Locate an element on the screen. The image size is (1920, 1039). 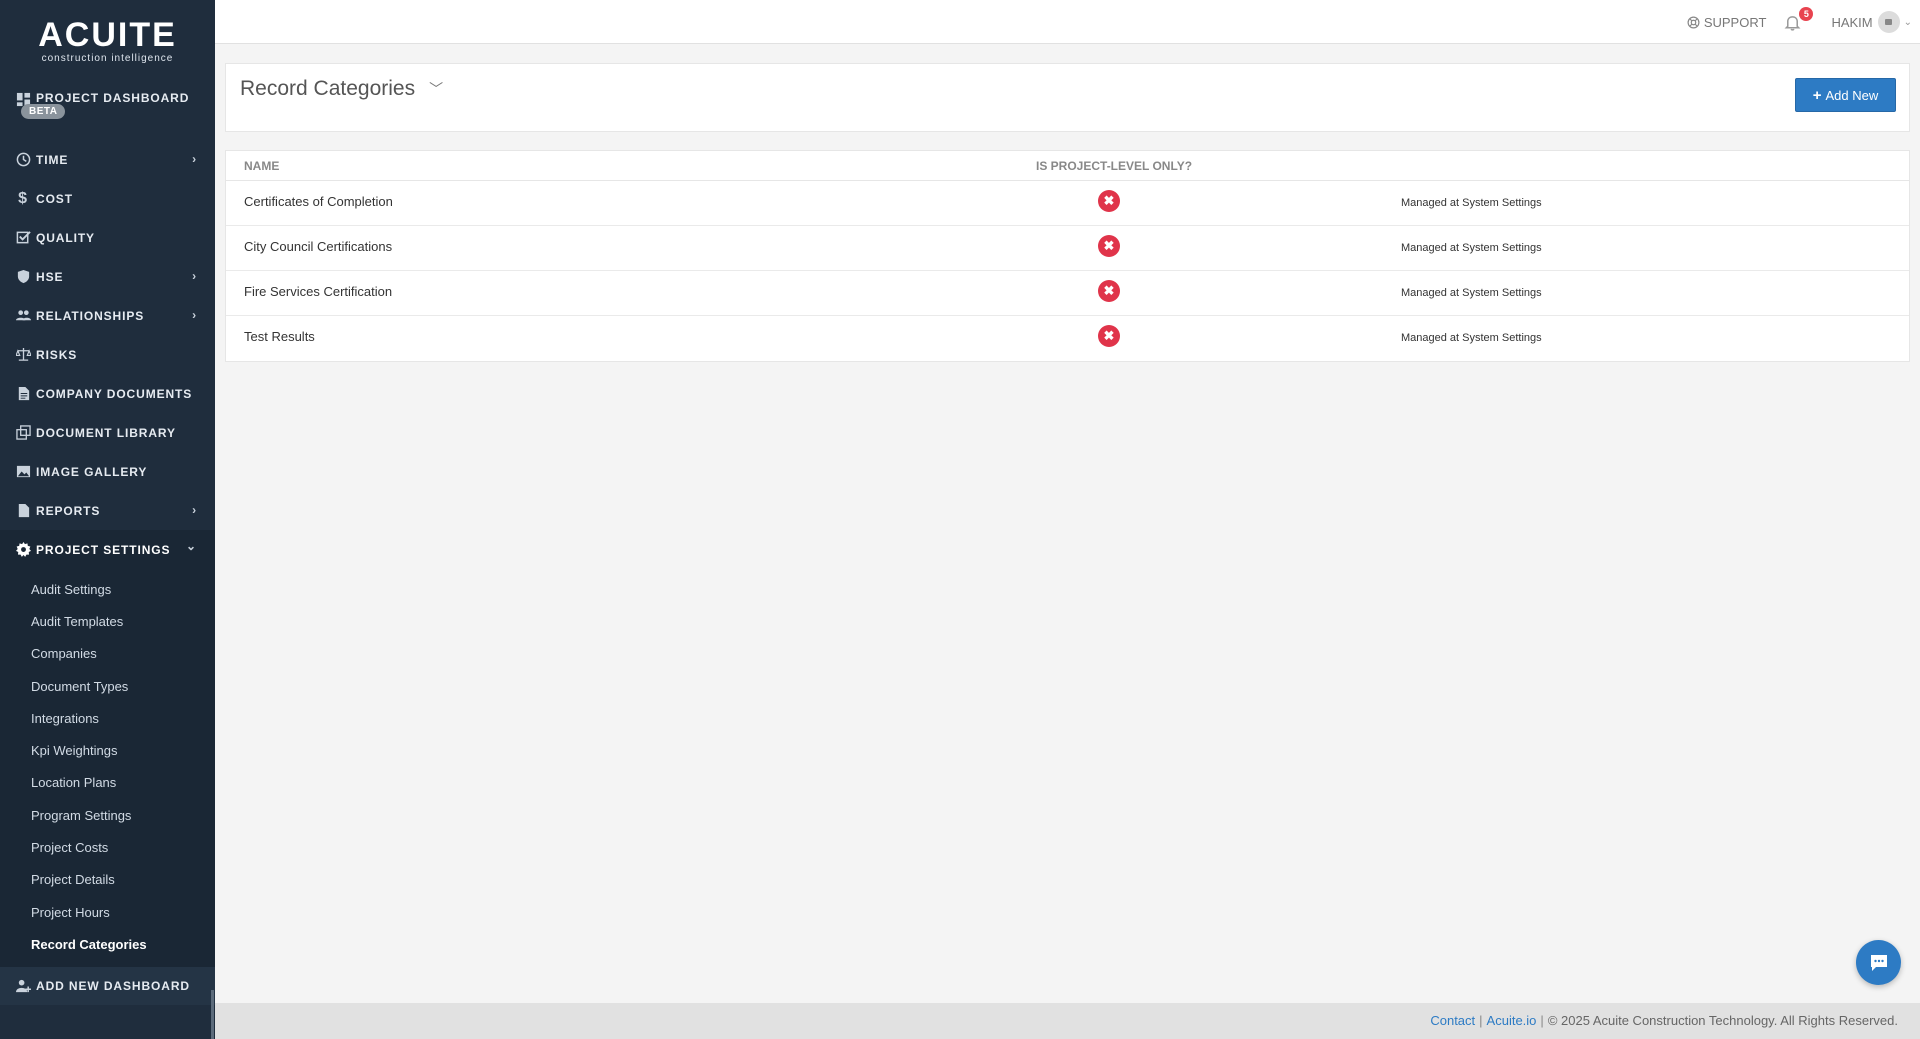
sidebar-item-risks: RISKS is located at coordinates (107, 354).